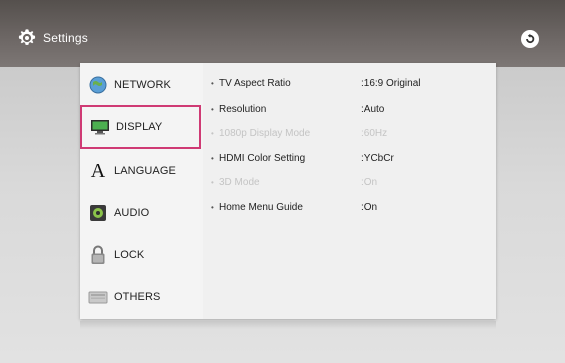 The image size is (565, 363). What do you see at coordinates (98, 213) in the screenshot?
I see `speaker-icon` at bounding box center [98, 213].